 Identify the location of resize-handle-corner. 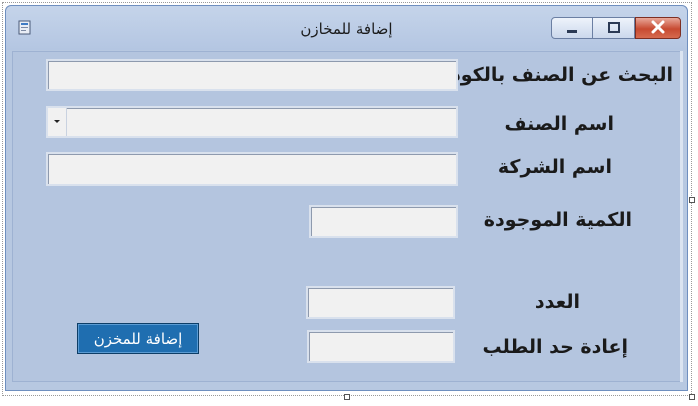
(692, 397).